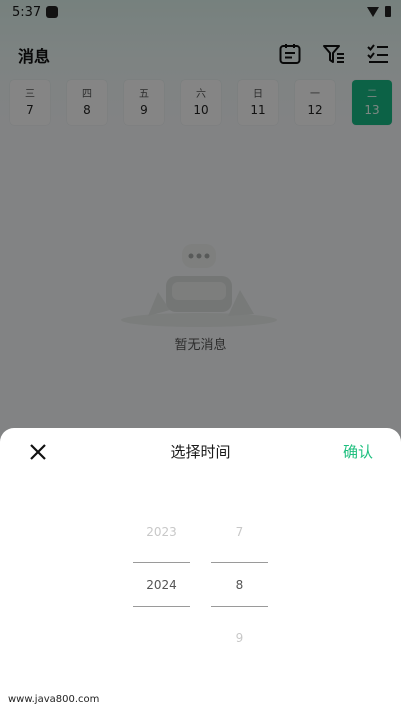 The width and height of the screenshot is (401, 713). Describe the element at coordinates (239, 532) in the screenshot. I see `month-option-above: 7` at that location.